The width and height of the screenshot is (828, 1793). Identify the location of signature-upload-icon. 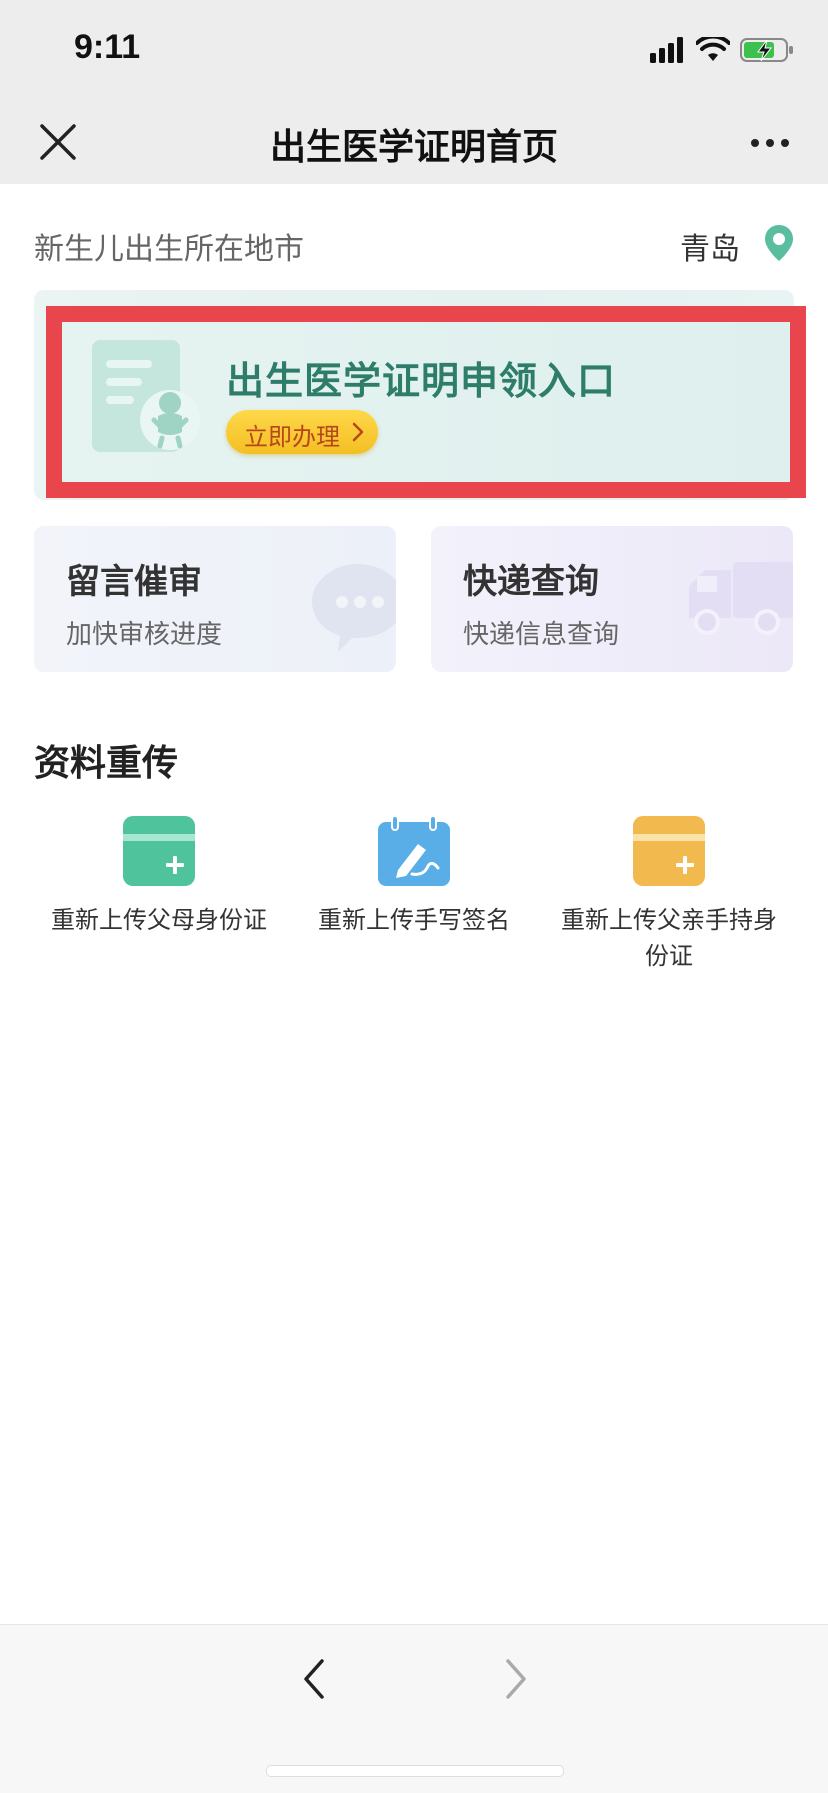
(414, 851).